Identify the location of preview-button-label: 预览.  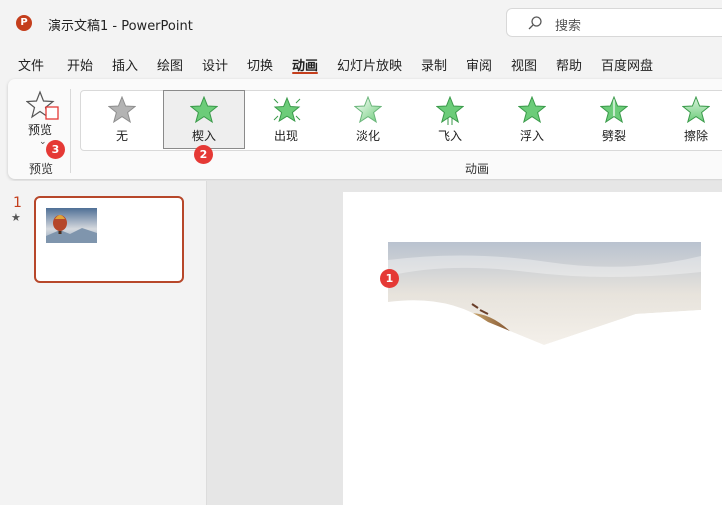
(40, 130).